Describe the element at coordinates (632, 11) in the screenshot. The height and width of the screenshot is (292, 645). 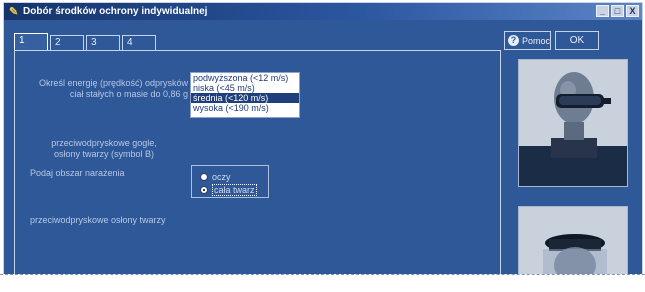
I see `close-button: X` at that location.